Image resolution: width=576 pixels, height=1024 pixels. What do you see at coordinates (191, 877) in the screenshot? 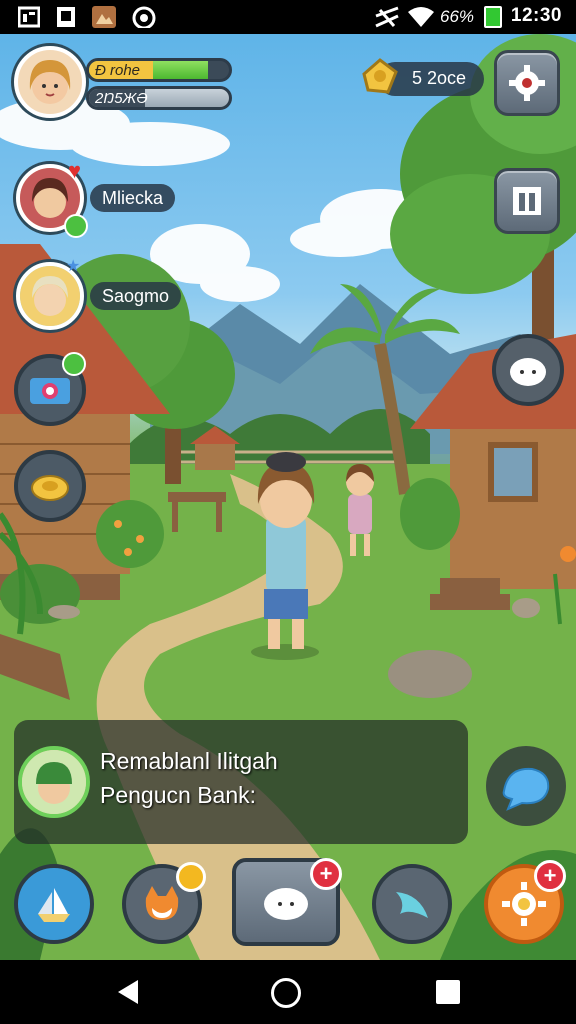
I see `pets-coin-badge` at bounding box center [191, 877].